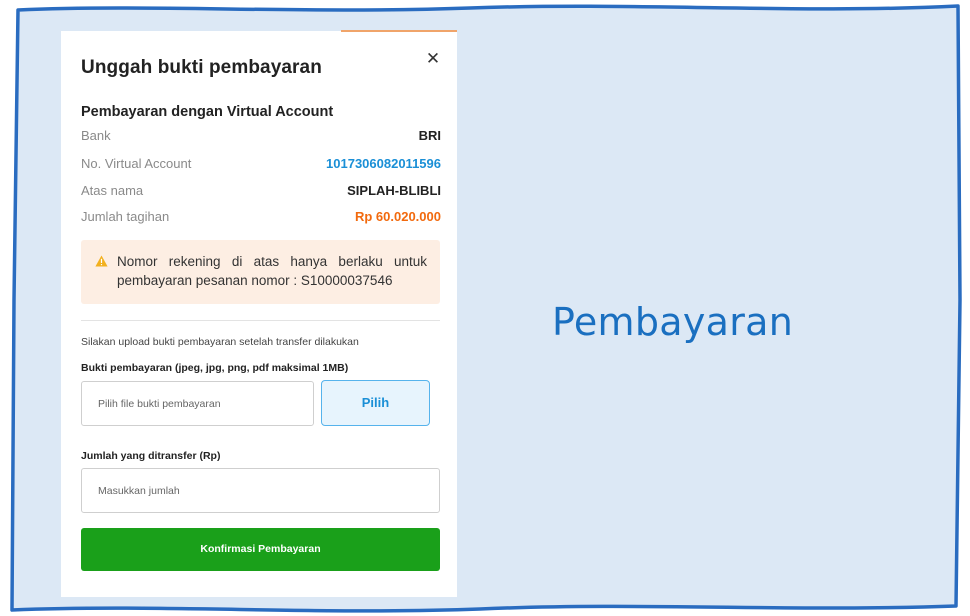  What do you see at coordinates (673, 322) in the screenshot?
I see `slide-title: Pembayaran` at bounding box center [673, 322].